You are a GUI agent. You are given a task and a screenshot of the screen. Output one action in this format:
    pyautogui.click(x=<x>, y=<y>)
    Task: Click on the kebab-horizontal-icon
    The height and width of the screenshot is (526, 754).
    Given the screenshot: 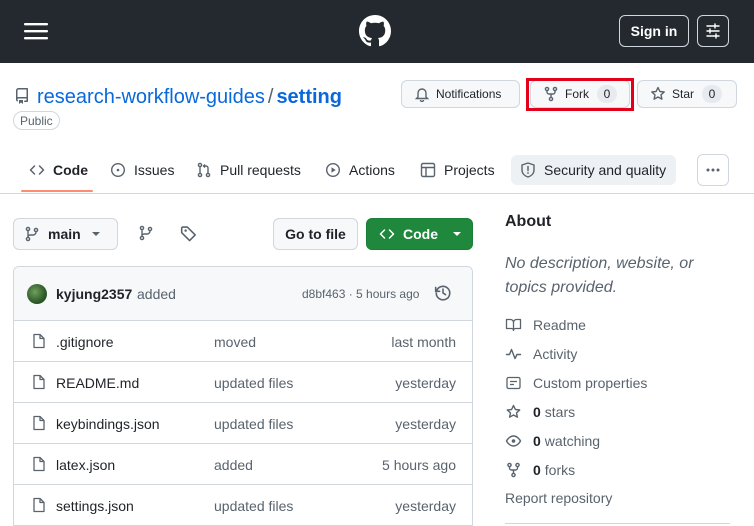 What is the action you would take?
    pyautogui.click(x=713, y=170)
    